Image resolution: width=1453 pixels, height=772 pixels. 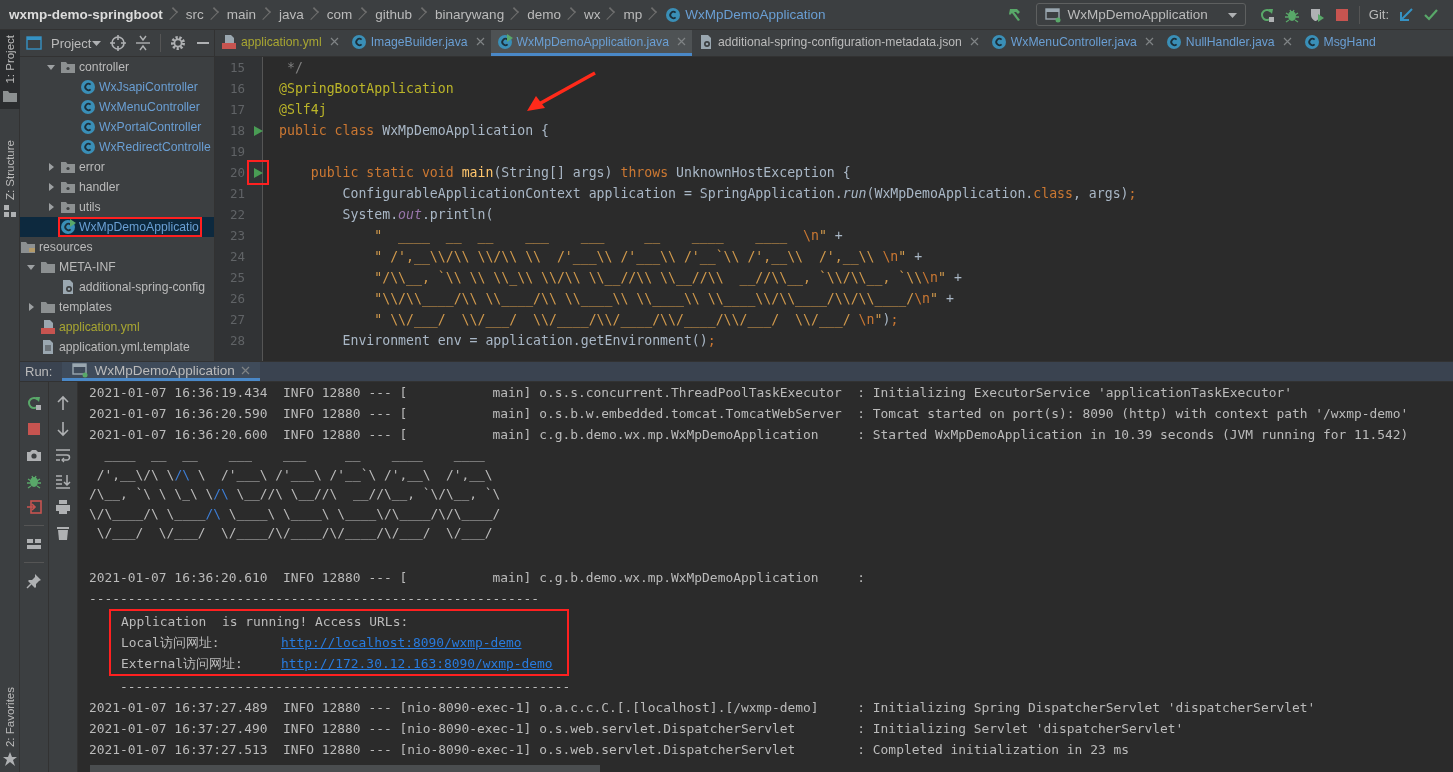 What do you see at coordinates (478, 577) in the screenshot?
I see `console-line: 2021-01-07 16:36:20.610 INFO 12880 --- [ main] c.g.b.demo.wx.mp.WxMpDemoApplication :` at bounding box center [478, 577].